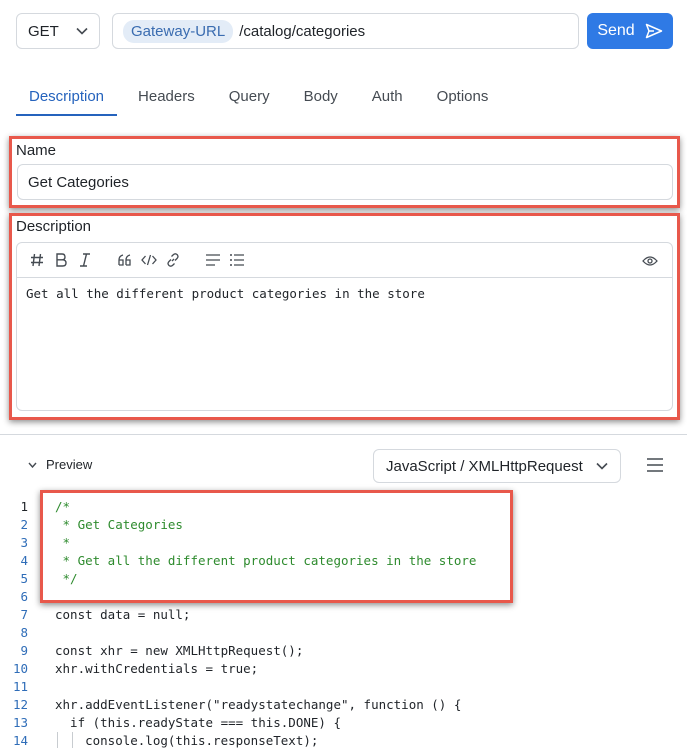 The height and width of the screenshot is (748, 687). Describe the element at coordinates (54, 226) in the screenshot. I see `description-label: Description` at that location.